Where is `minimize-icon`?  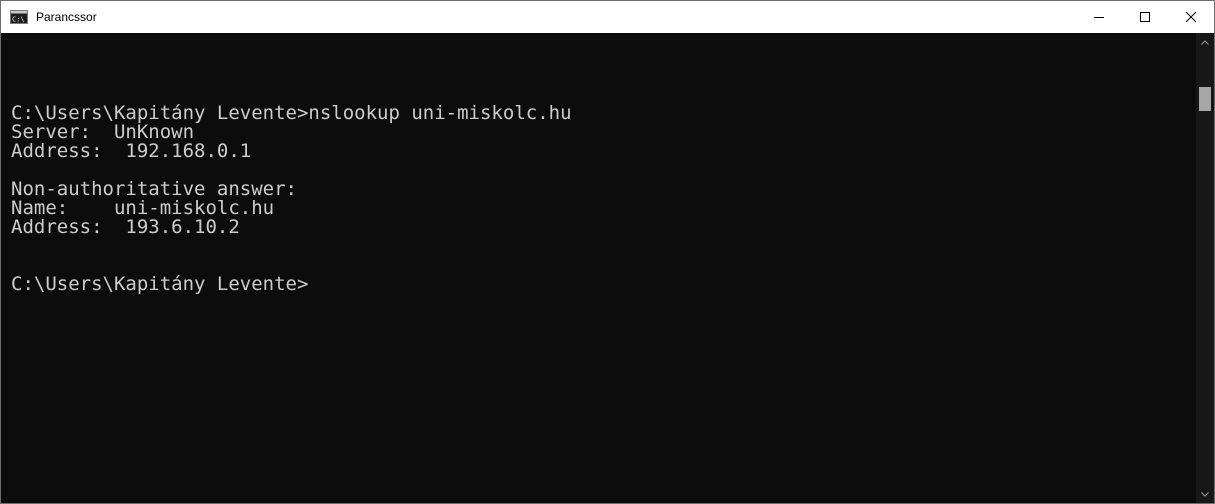
minimize-icon is located at coordinates (1099, 17).